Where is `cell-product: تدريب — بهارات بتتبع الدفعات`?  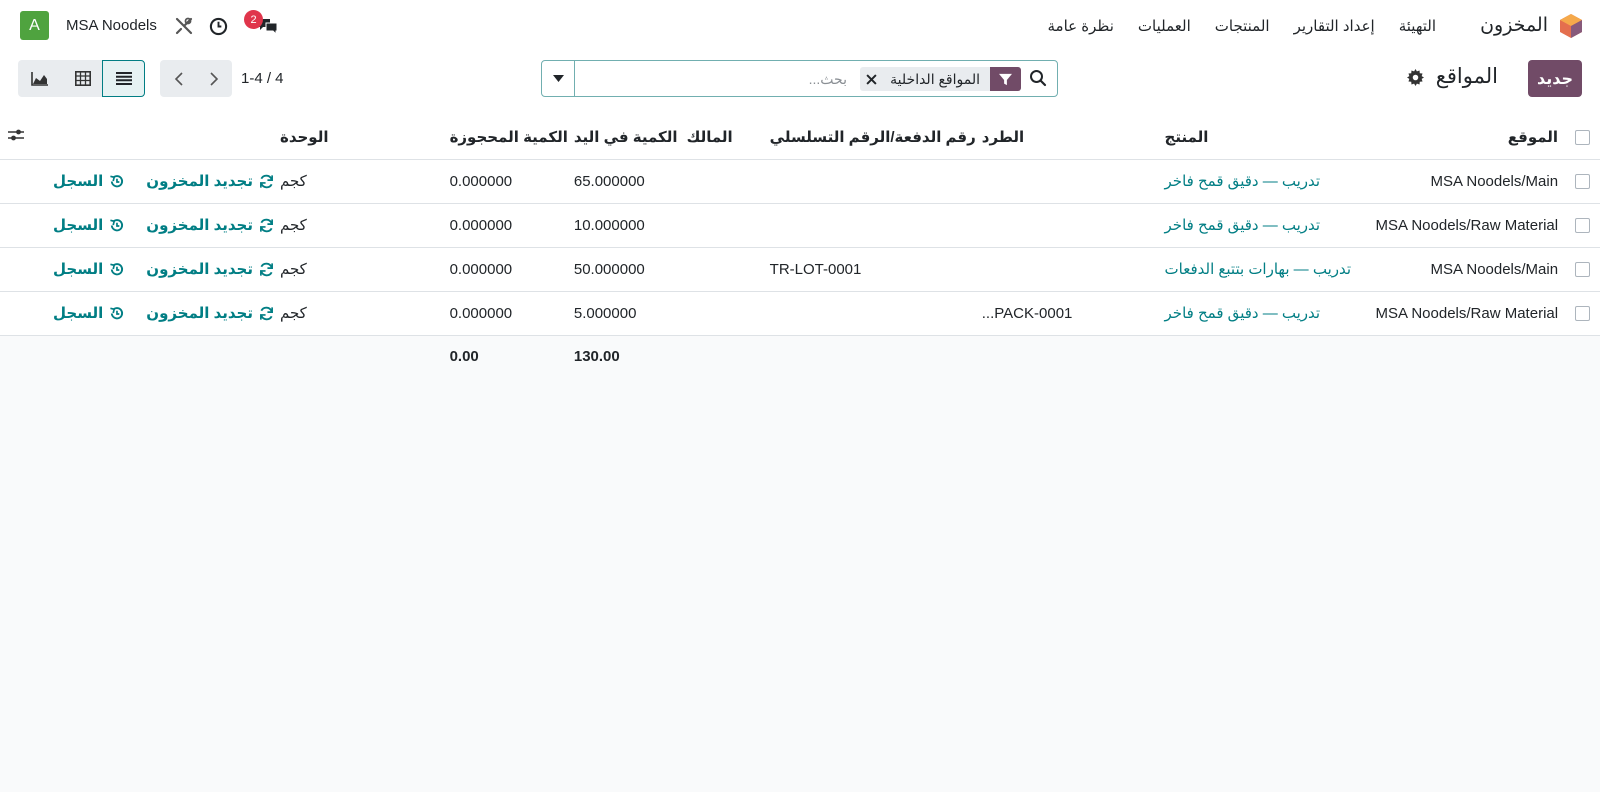
cell-product: تدريب — بهارات بتتبع الدفعات is located at coordinates (1262, 269).